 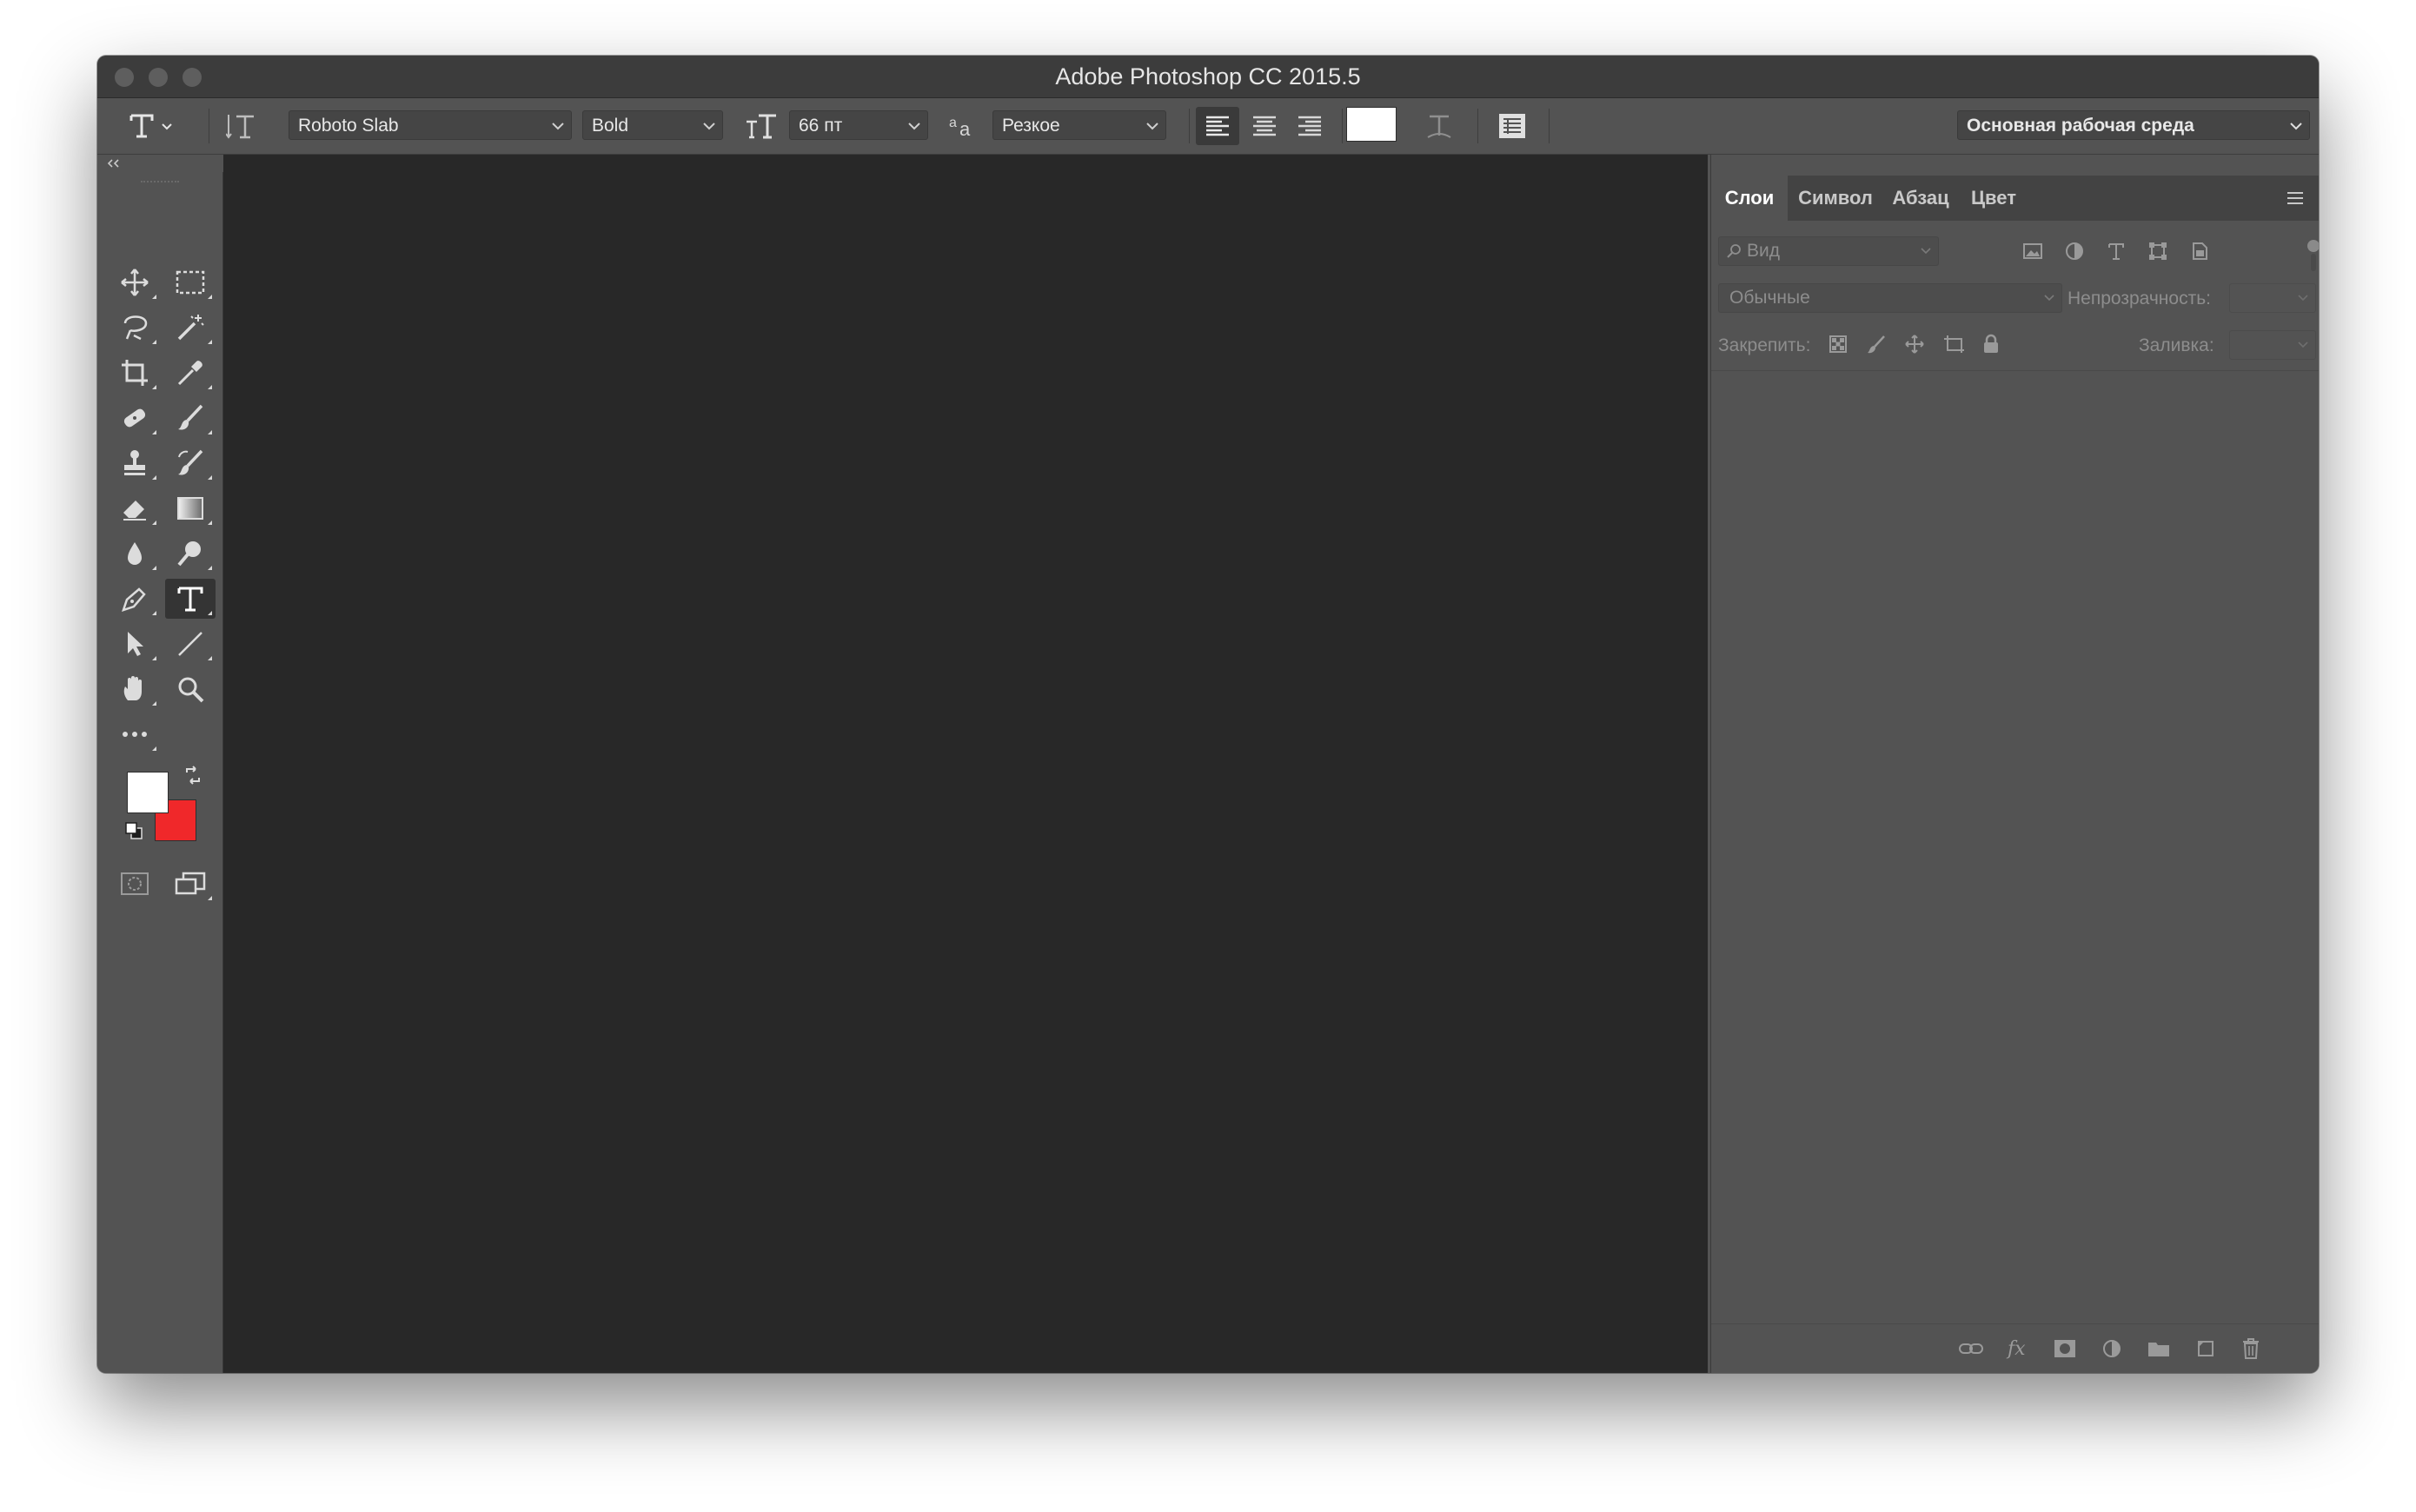 What do you see at coordinates (1991, 344) in the screenshot?
I see `lock-all-icon` at bounding box center [1991, 344].